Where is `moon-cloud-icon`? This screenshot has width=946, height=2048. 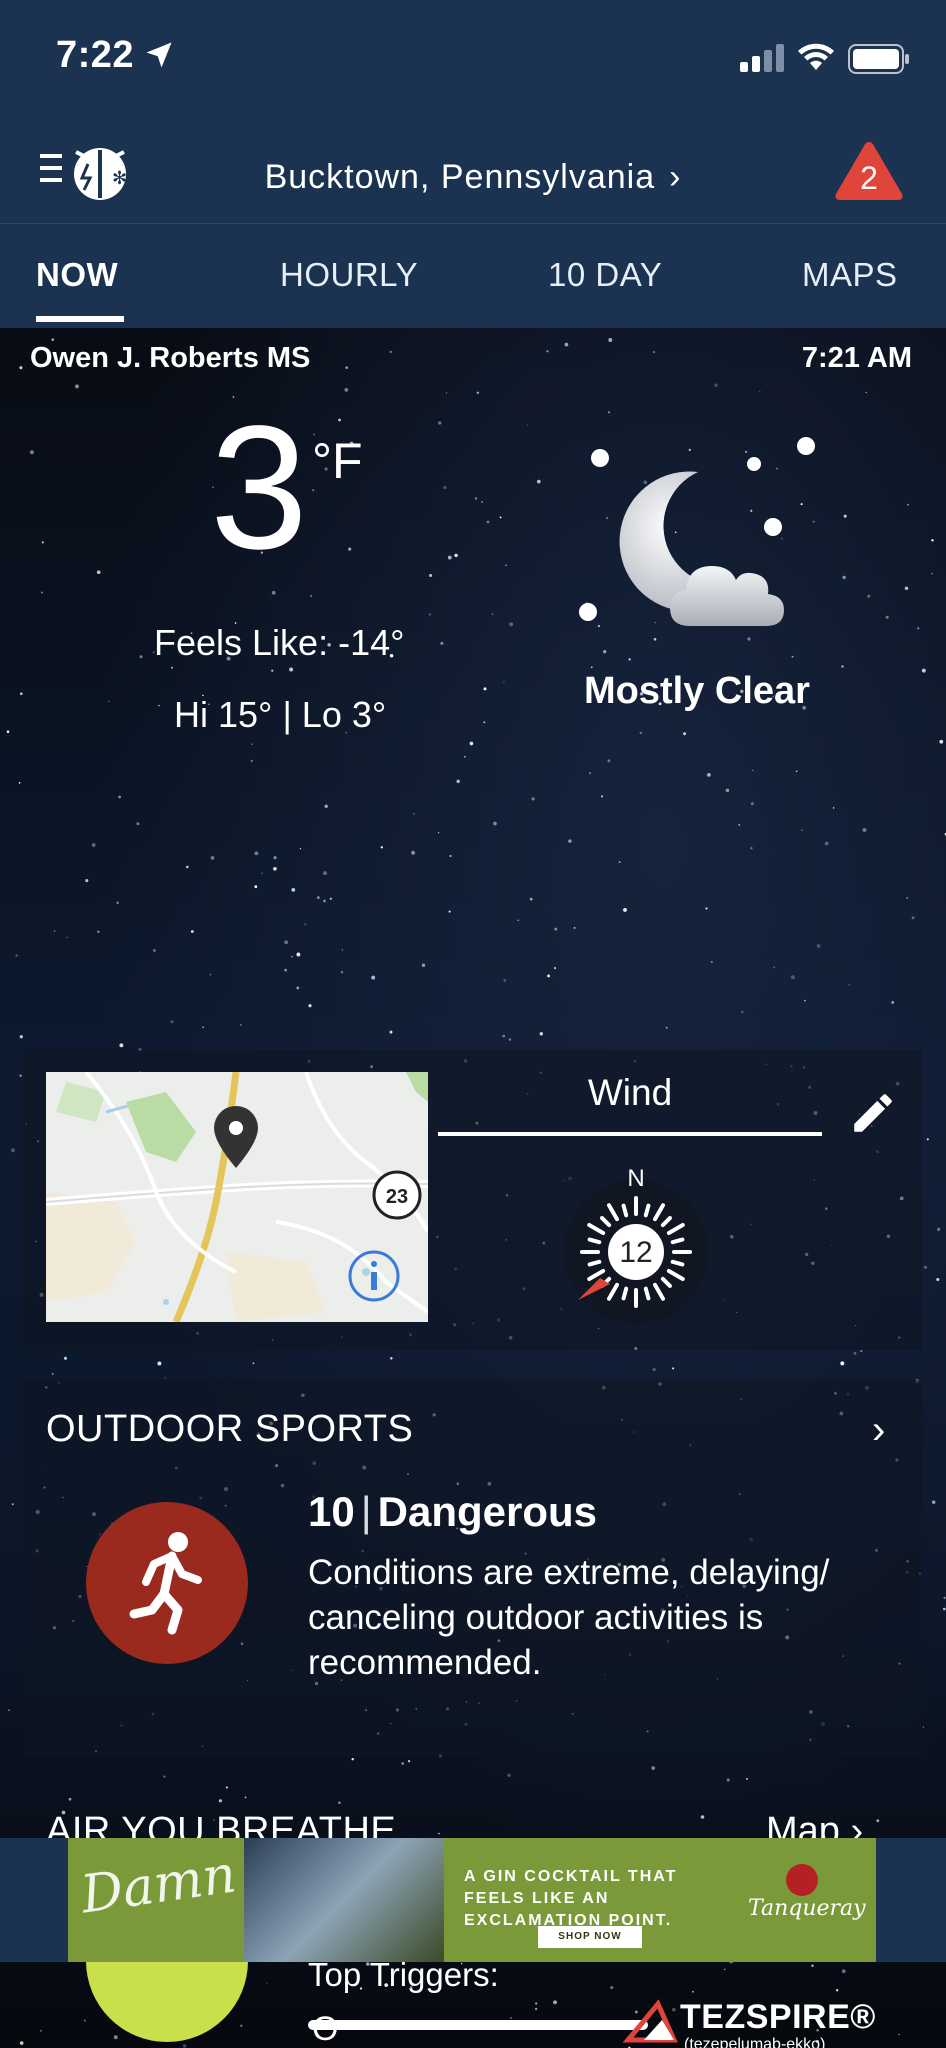
moon-cloud-icon is located at coordinates (697, 531).